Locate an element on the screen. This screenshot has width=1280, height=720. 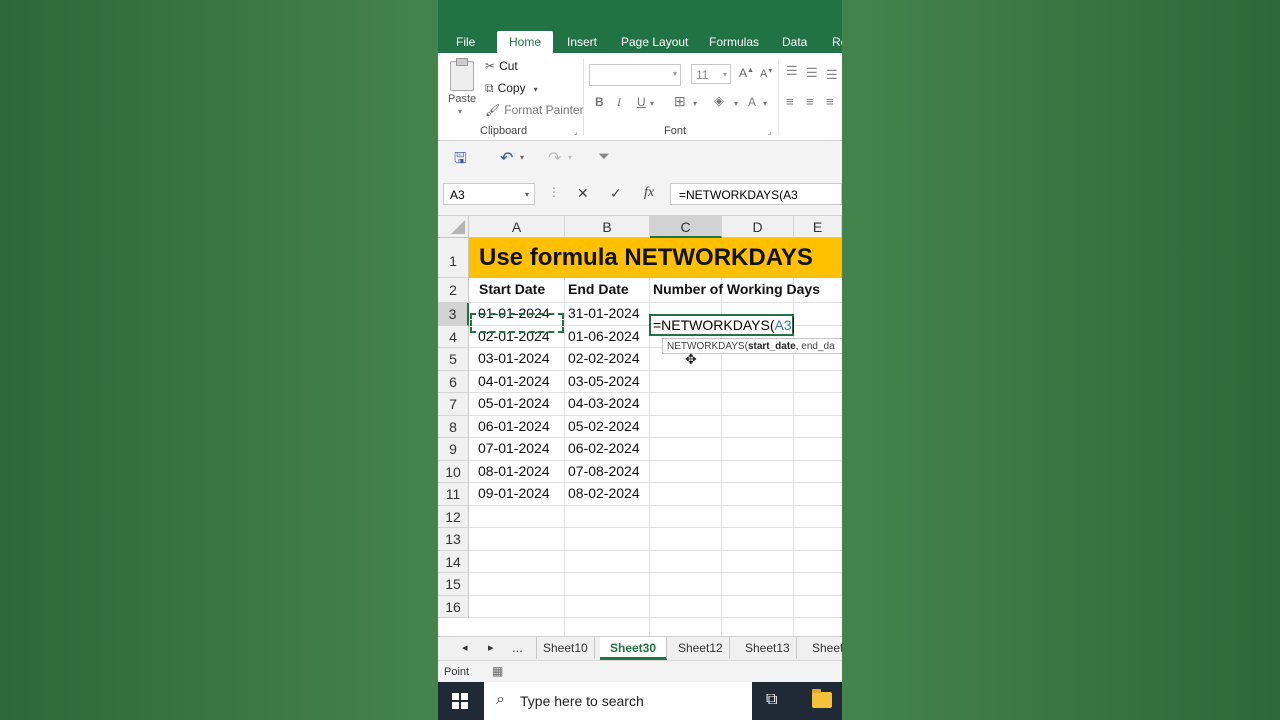
font-name-select: ▾ is located at coordinates (635, 75).